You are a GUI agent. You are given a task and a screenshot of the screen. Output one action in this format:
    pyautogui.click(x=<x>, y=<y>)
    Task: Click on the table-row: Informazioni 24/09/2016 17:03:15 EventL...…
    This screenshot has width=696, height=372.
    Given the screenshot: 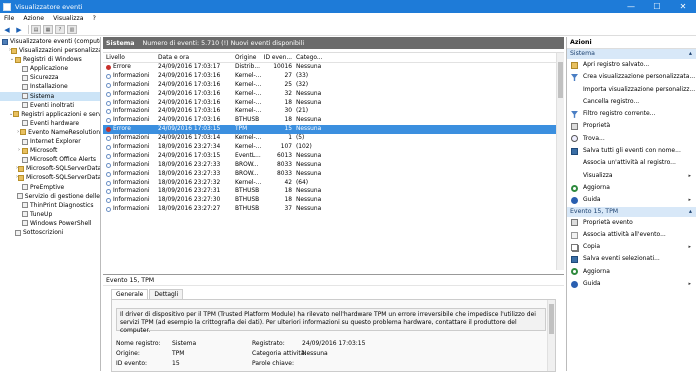 What is the action you would take?
    pyautogui.click(x=333, y=156)
    